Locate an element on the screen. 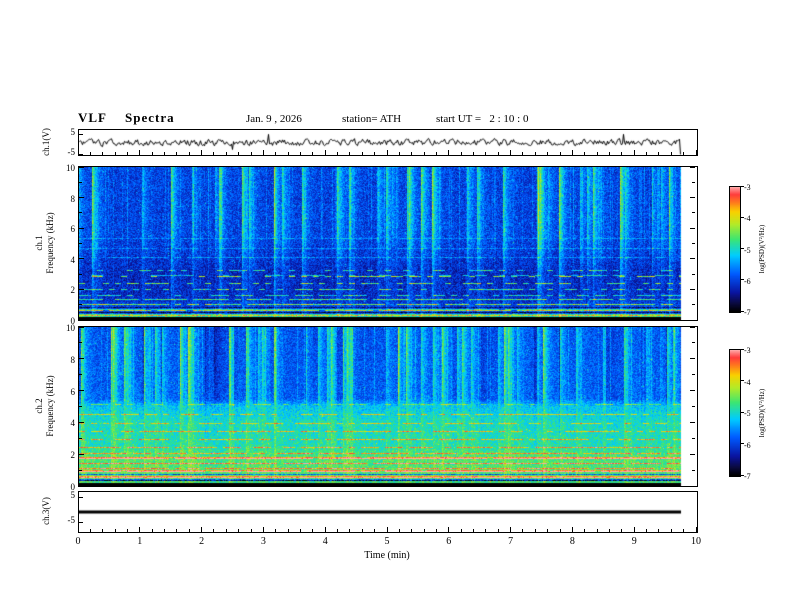 The image size is (792, 612). colorbar-1-tick-label--6: -6 is located at coordinates (747, 281).